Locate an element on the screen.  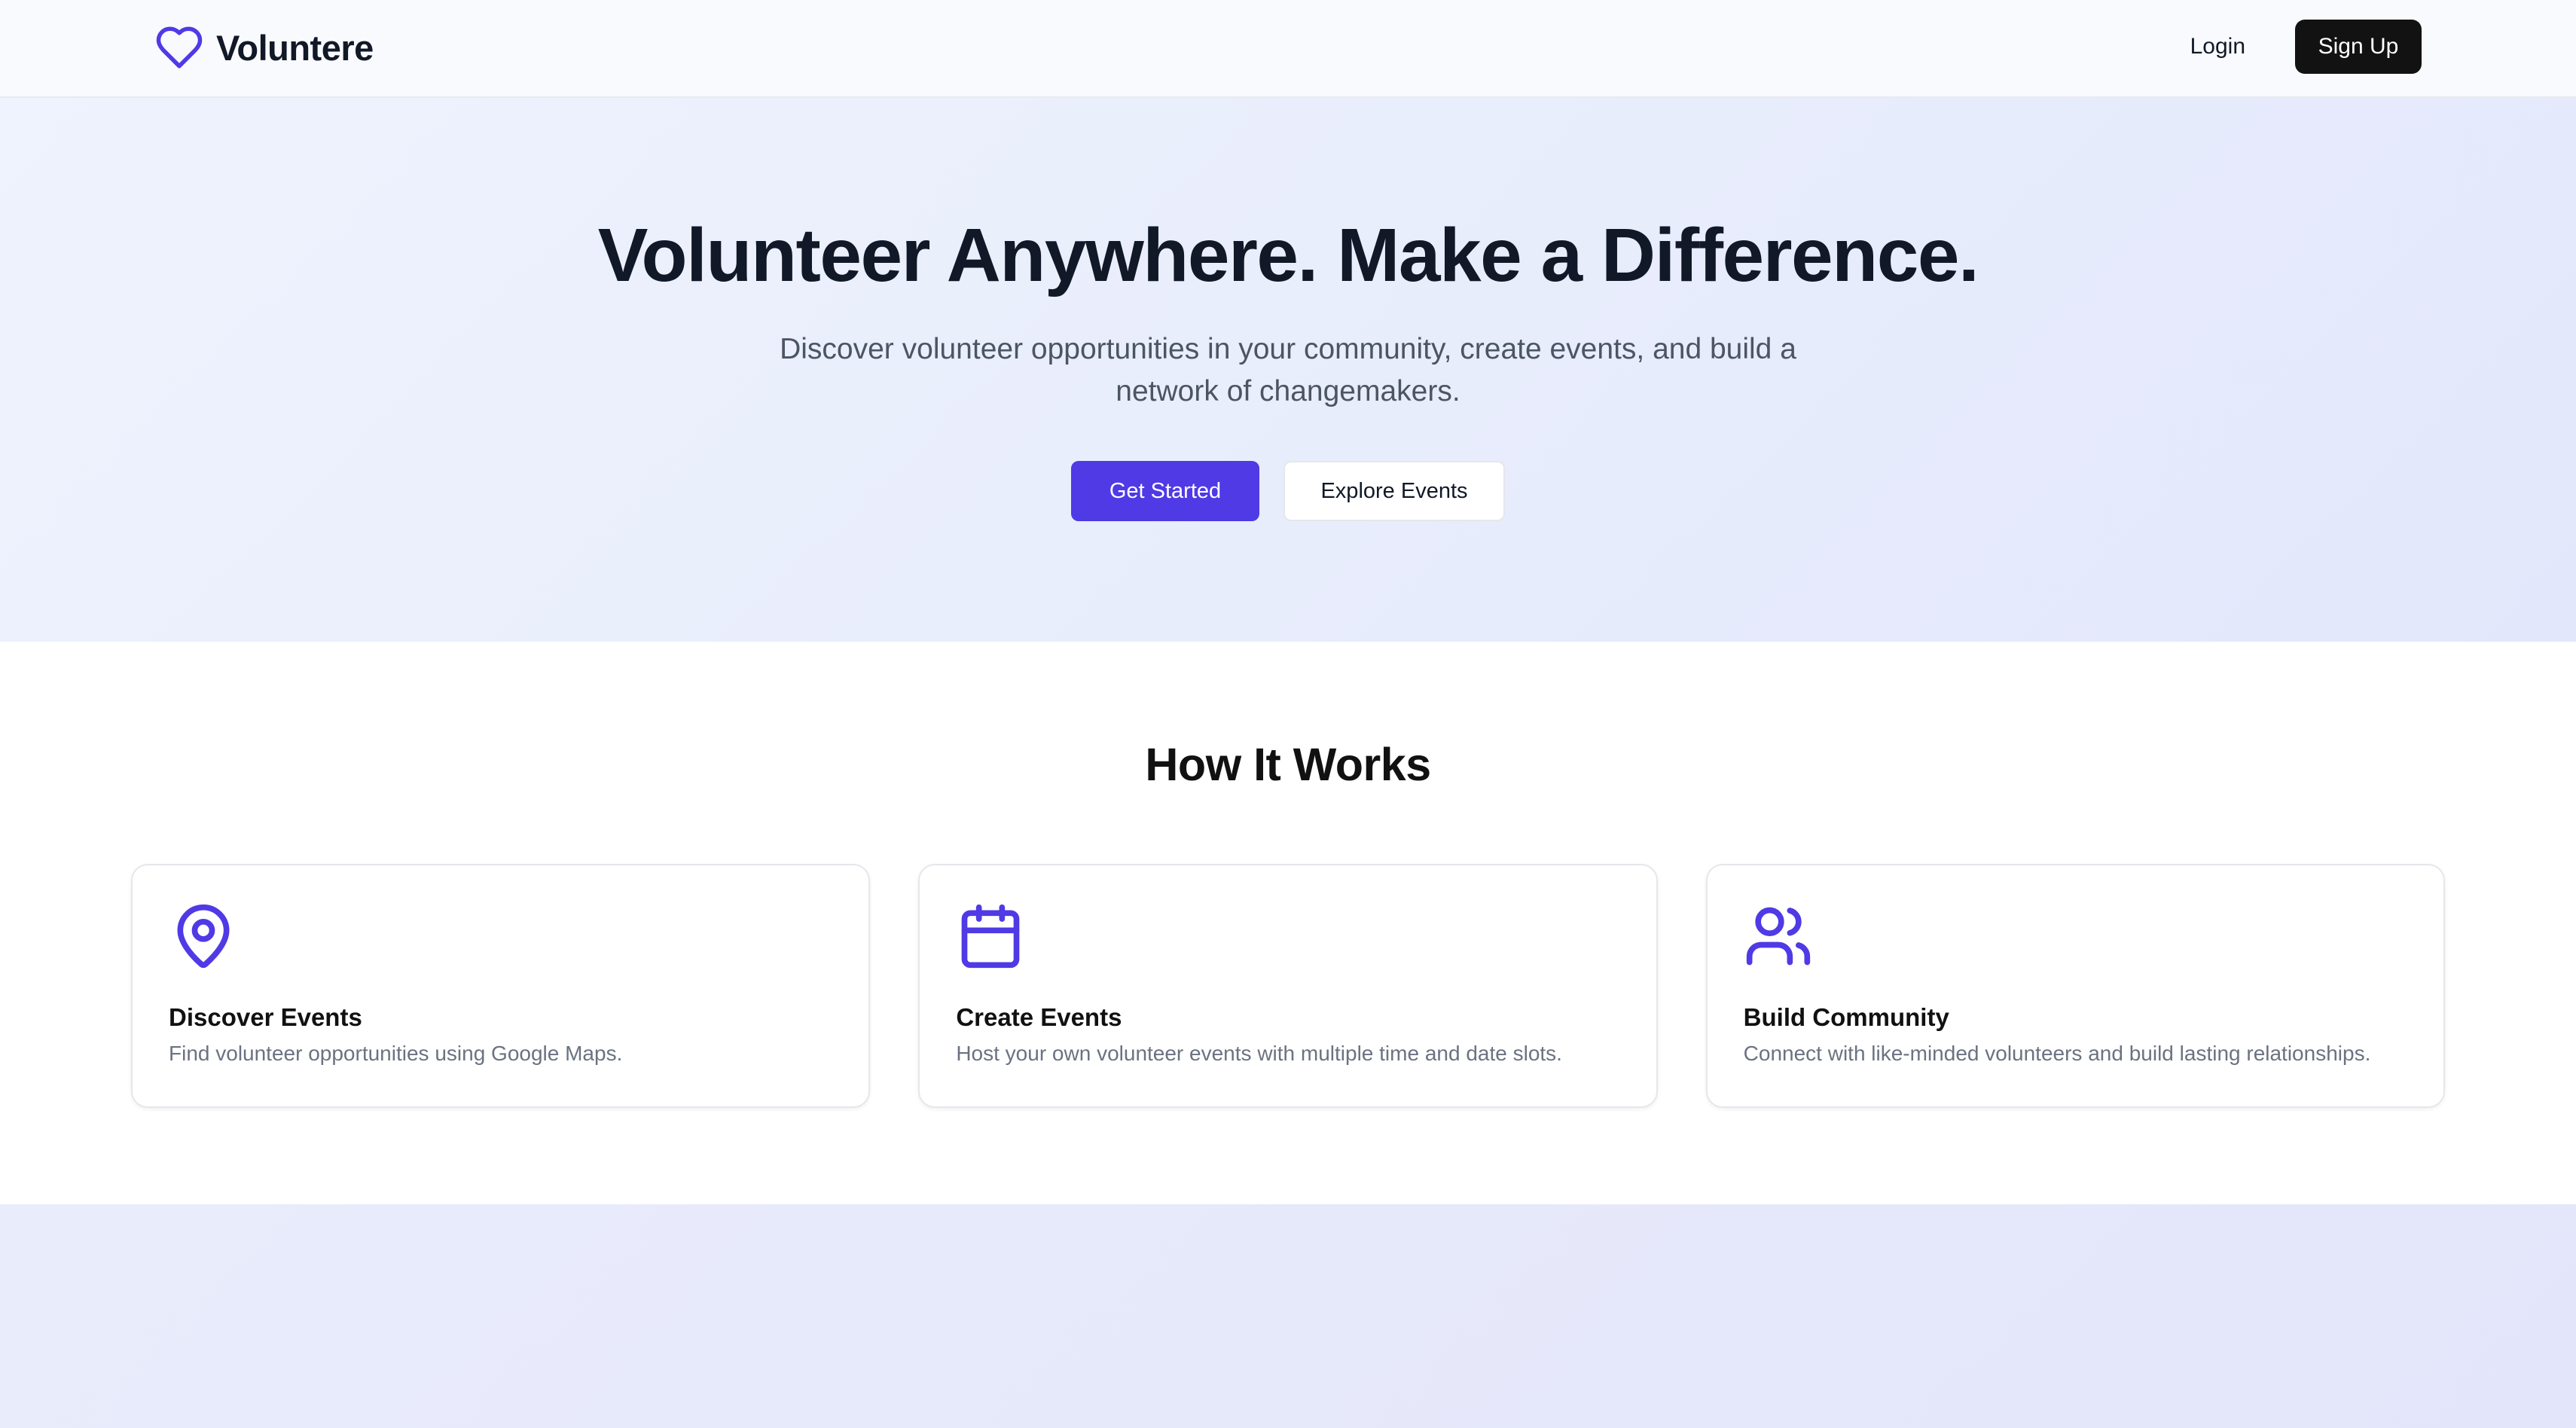
nav-actions: Login Sign Up is located at coordinates (2295, 47).